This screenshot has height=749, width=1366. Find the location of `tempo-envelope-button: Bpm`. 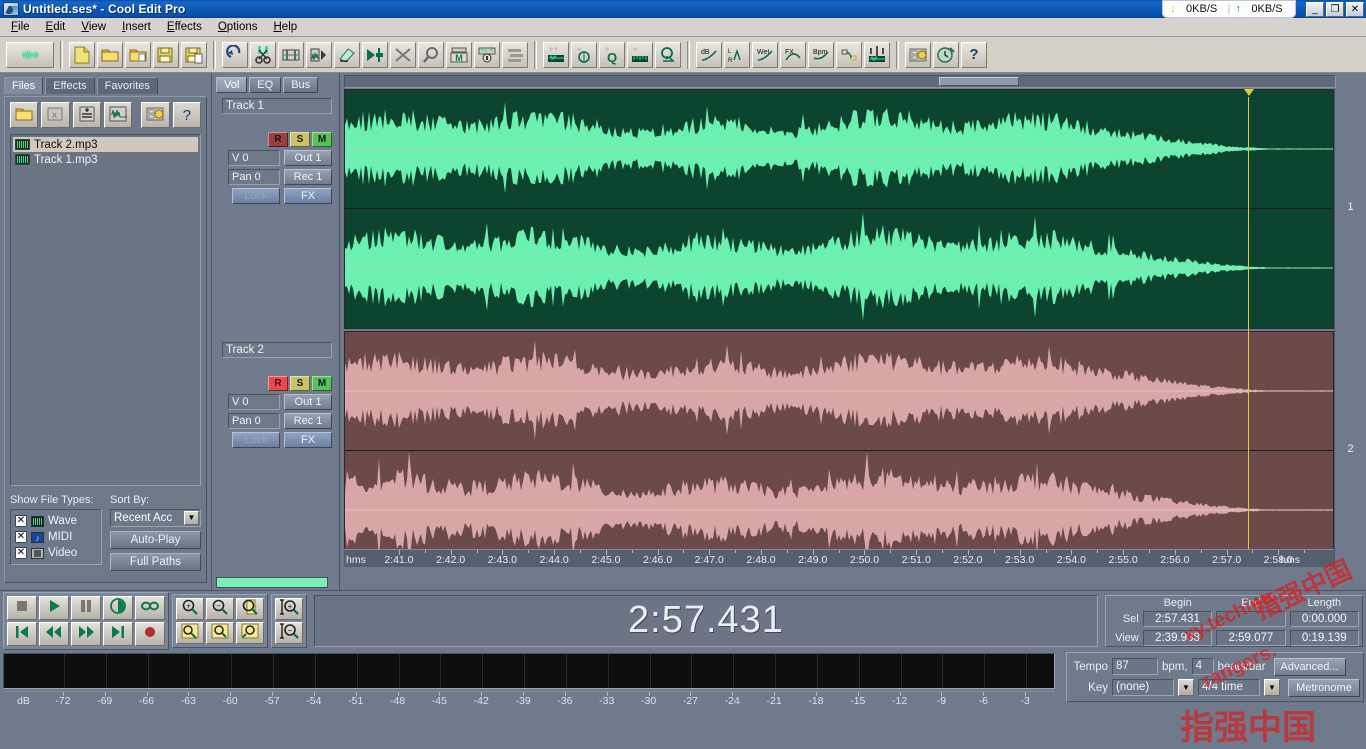

tempo-envelope-button: Bpm is located at coordinates (821, 54).